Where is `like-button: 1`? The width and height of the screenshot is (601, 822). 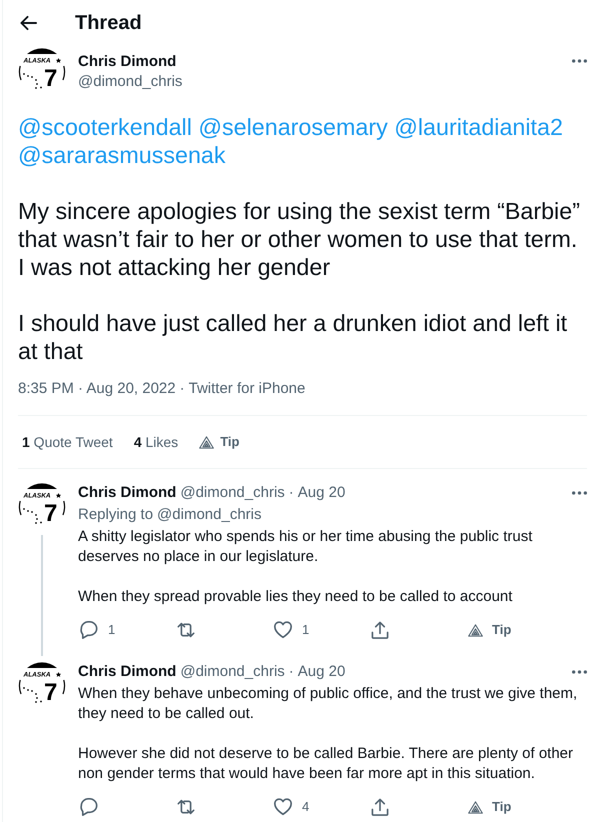
like-button: 1 is located at coordinates (292, 630).